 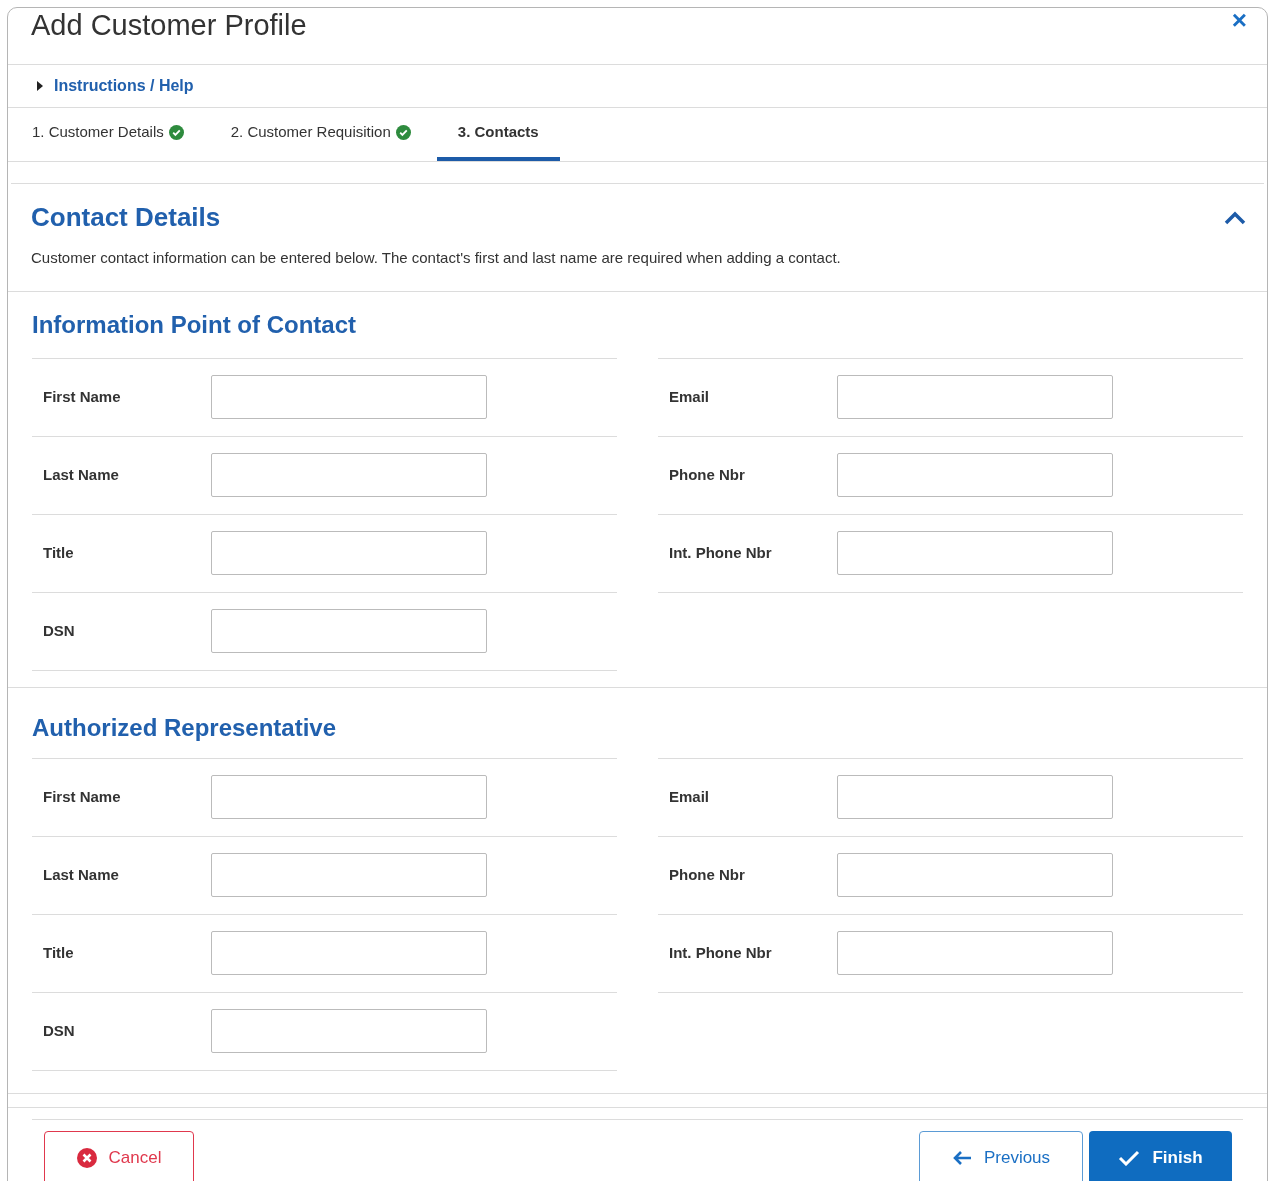 I want to click on cancel-button: Cancel, so click(x=119, y=1155).